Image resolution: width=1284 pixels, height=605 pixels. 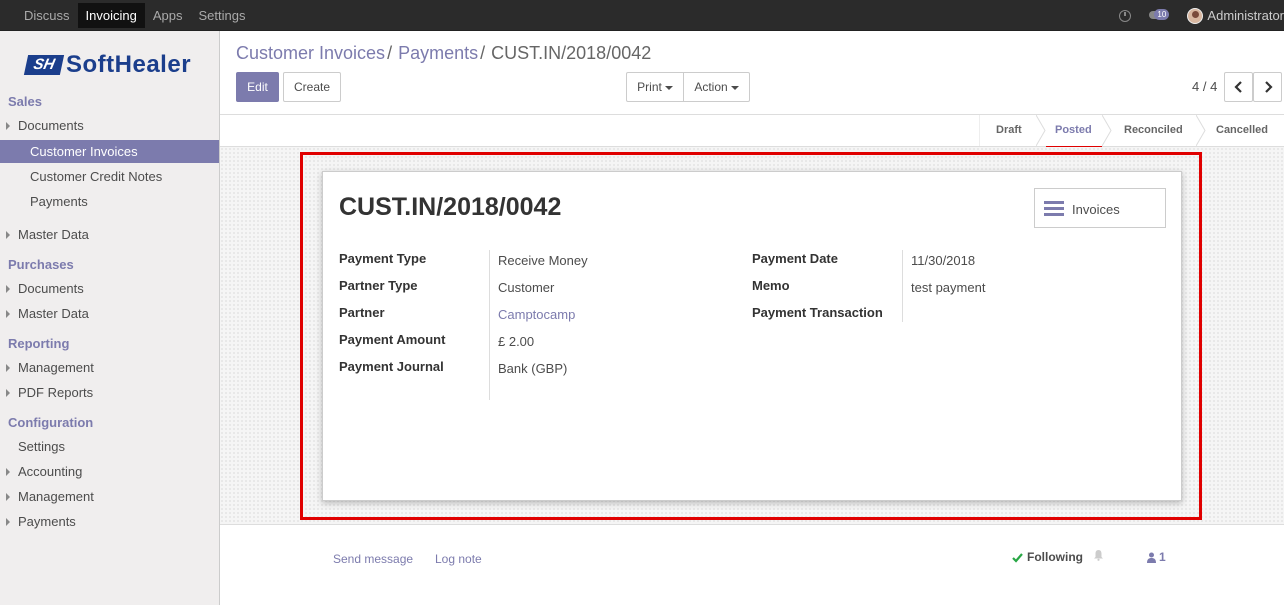 What do you see at coordinates (109, 471) in the screenshot?
I see `sidebar-item-accounting: Accounting` at bounding box center [109, 471].